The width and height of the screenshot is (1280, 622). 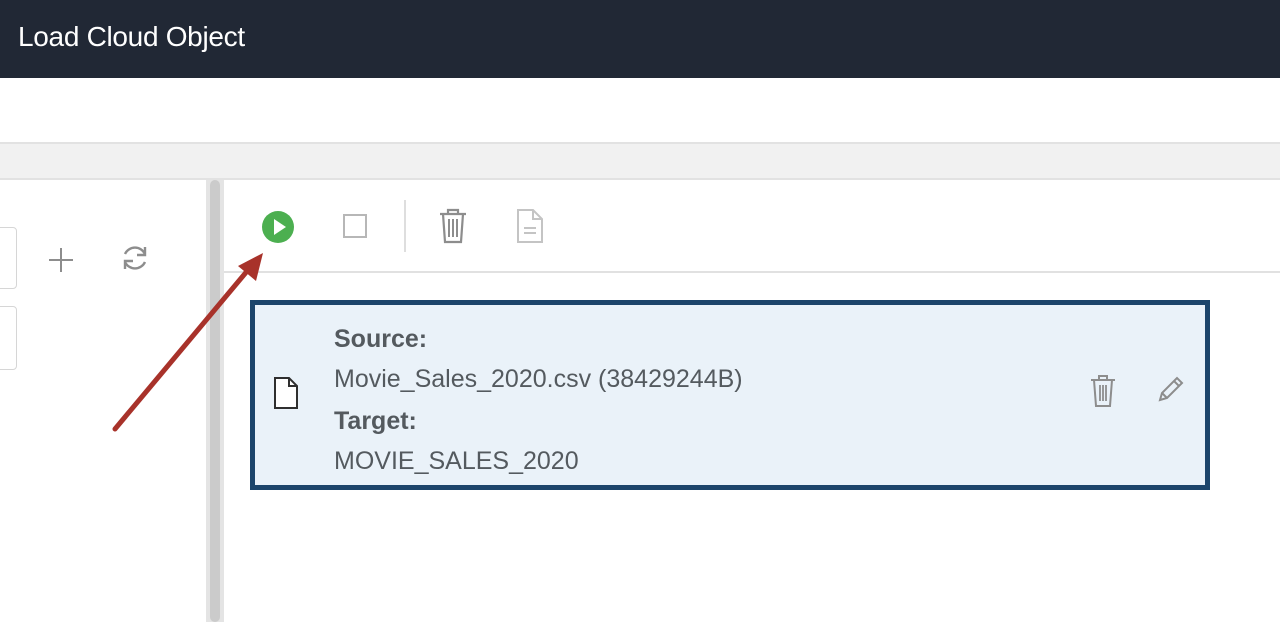 I want to click on refresh-icon, so click(x=135, y=258).